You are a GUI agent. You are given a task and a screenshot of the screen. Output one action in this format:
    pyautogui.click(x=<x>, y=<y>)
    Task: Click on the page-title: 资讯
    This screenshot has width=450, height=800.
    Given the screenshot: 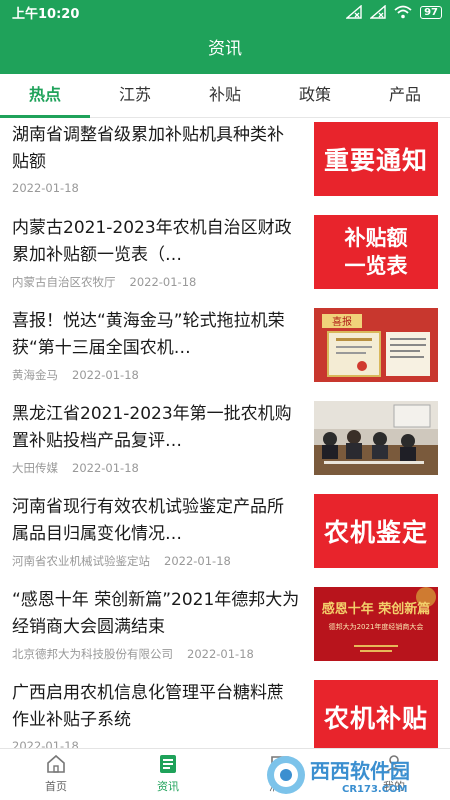 What is the action you would take?
    pyautogui.click(x=225, y=49)
    